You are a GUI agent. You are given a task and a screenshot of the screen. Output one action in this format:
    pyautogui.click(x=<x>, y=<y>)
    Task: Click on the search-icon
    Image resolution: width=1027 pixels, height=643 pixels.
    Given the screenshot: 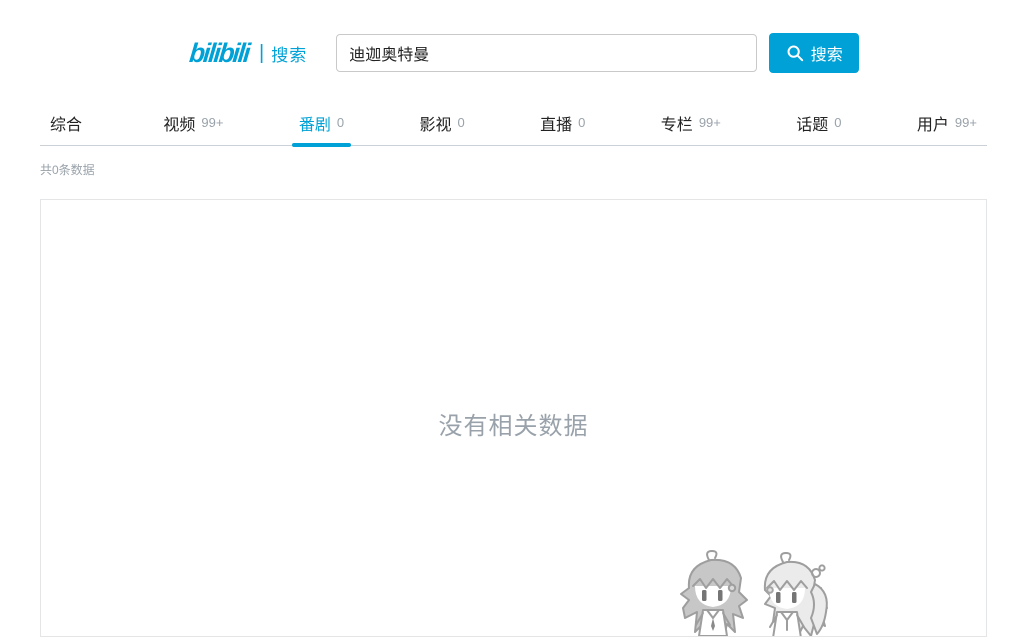 What is the action you would take?
    pyautogui.click(x=795, y=53)
    